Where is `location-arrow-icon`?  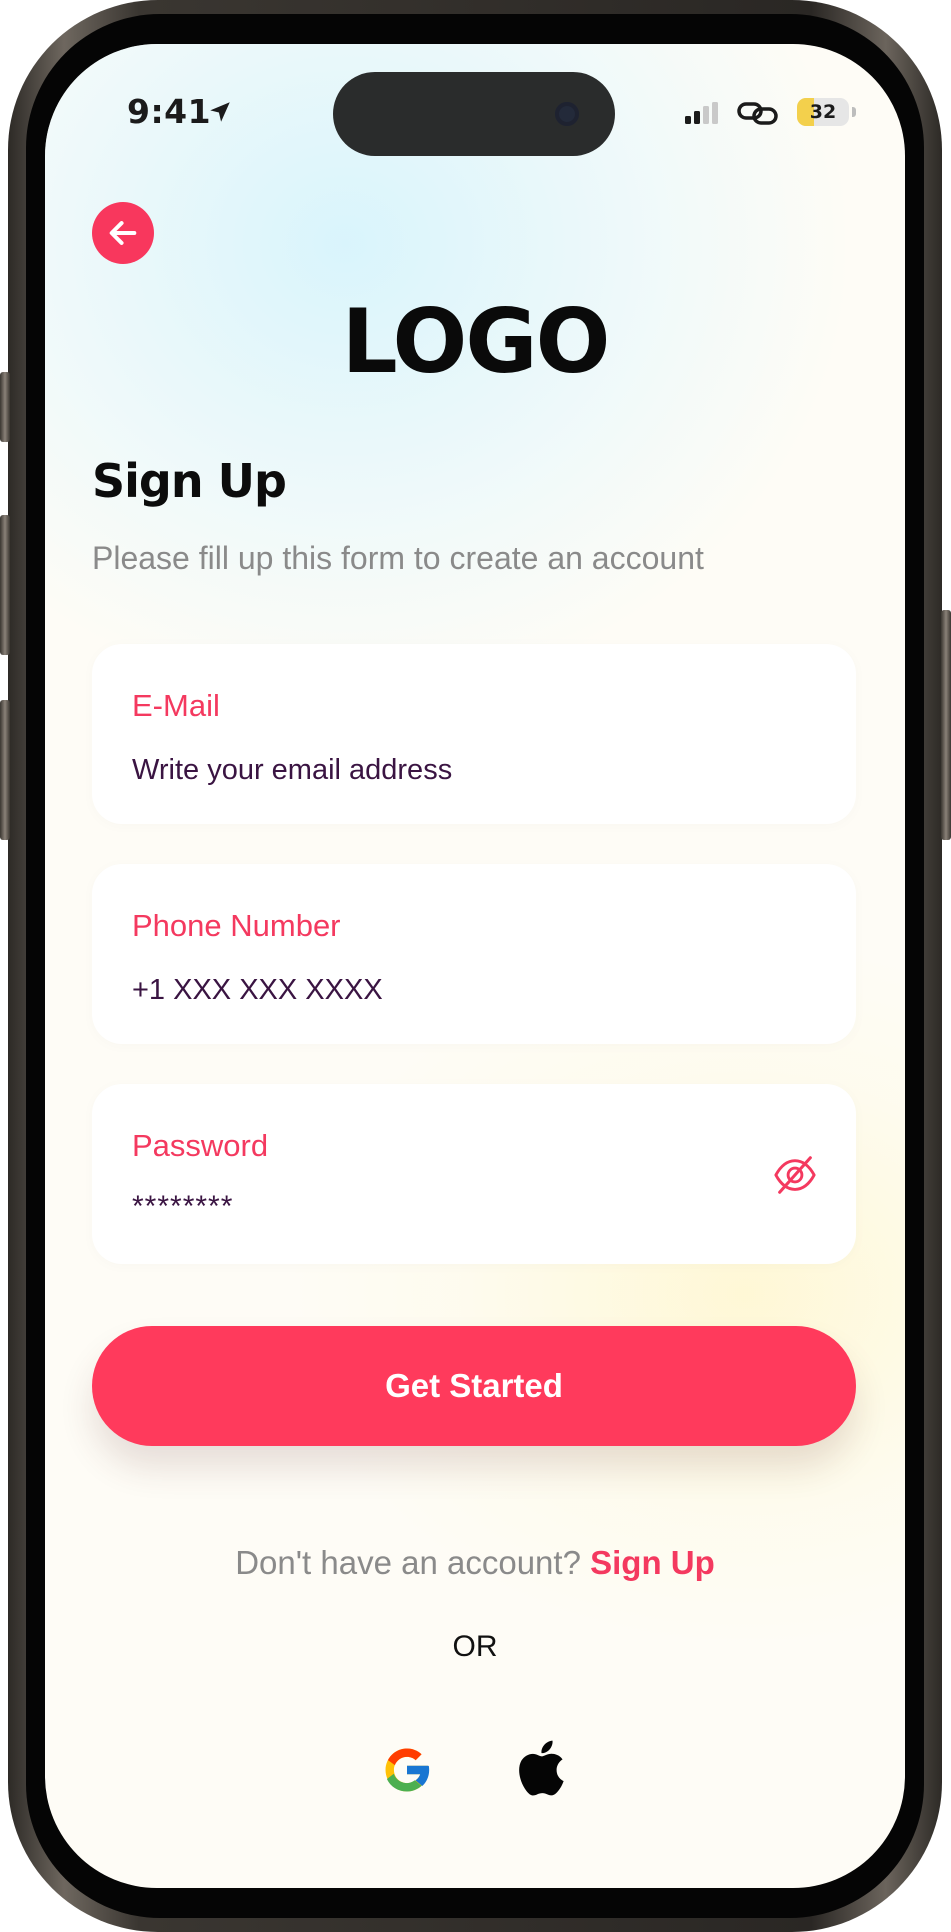 location-arrow-icon is located at coordinates (220, 112).